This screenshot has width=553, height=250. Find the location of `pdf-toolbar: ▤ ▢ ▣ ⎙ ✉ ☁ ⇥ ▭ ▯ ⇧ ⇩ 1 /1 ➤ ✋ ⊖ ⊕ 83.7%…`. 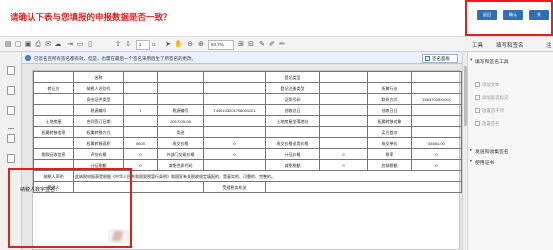

pdf-toolbar: ▤ ▢ ▣ ⎙ ✉ ☁ ⇥ ▭ ▯ ⇧ ⇩ 1 /1 ➤ ✋ ⊖ ⊕ 83.7%… is located at coordinates (276, 44).